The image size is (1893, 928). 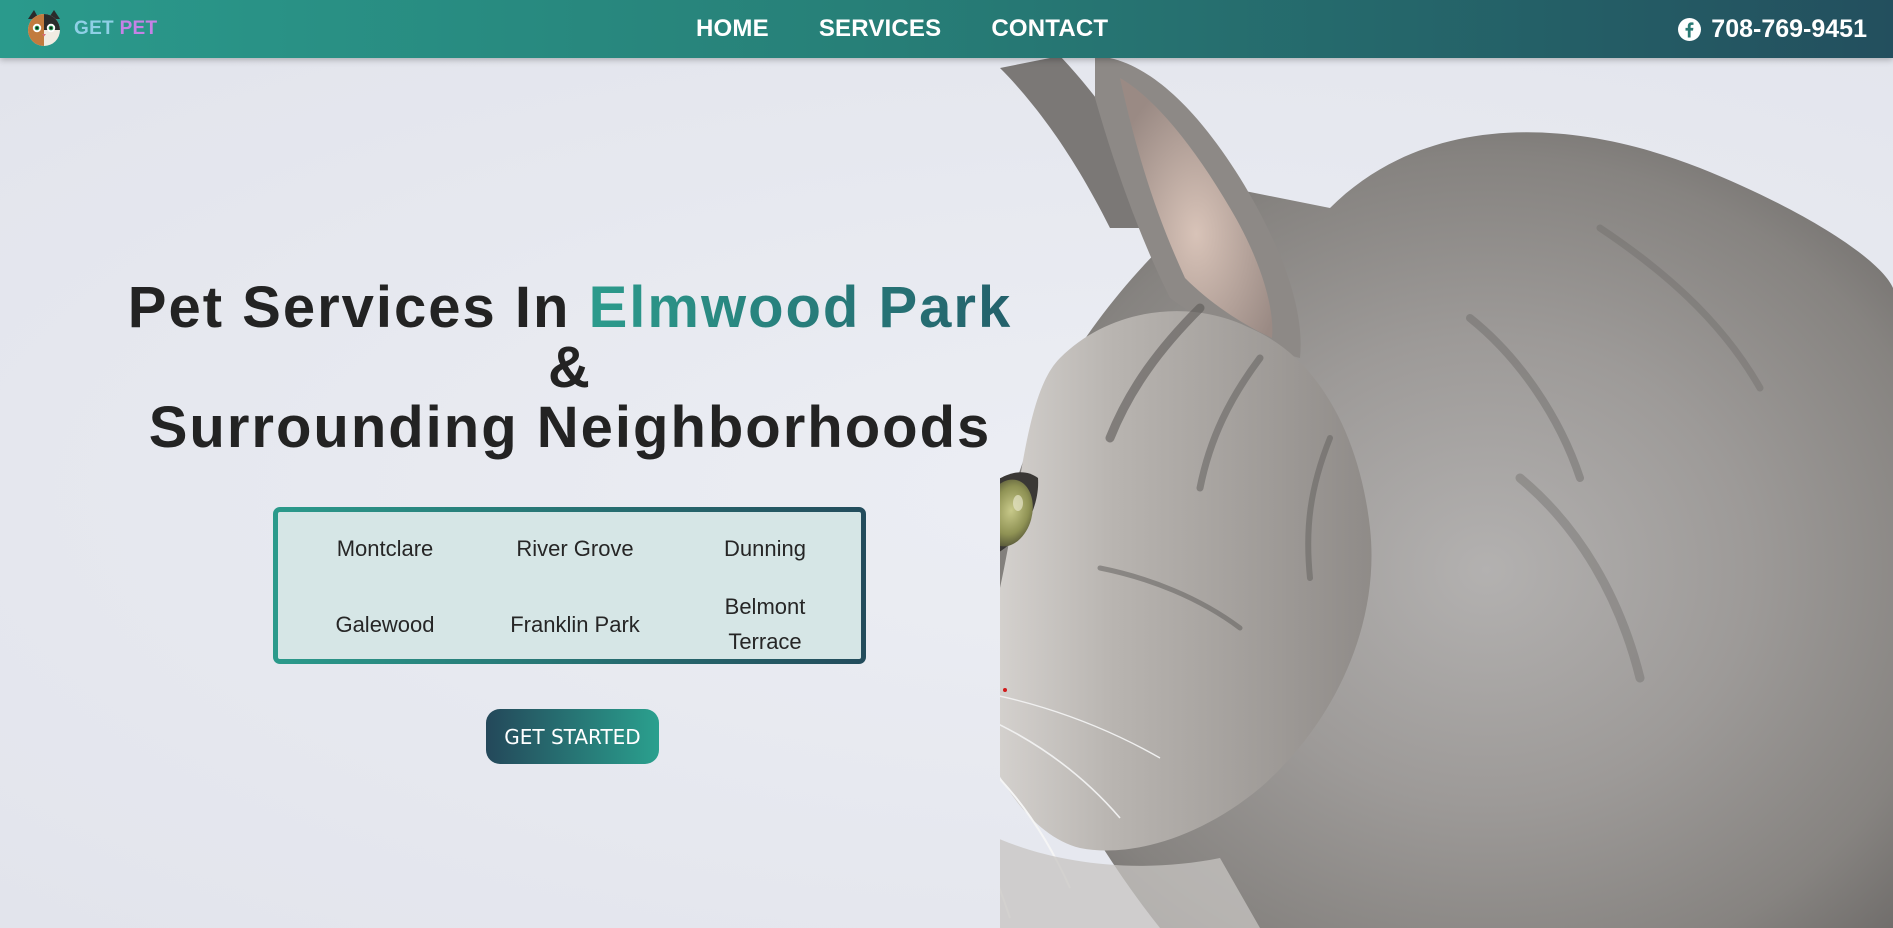 I want to click on main-nav: HOME SERVICES CONTACT, so click(x=927, y=29).